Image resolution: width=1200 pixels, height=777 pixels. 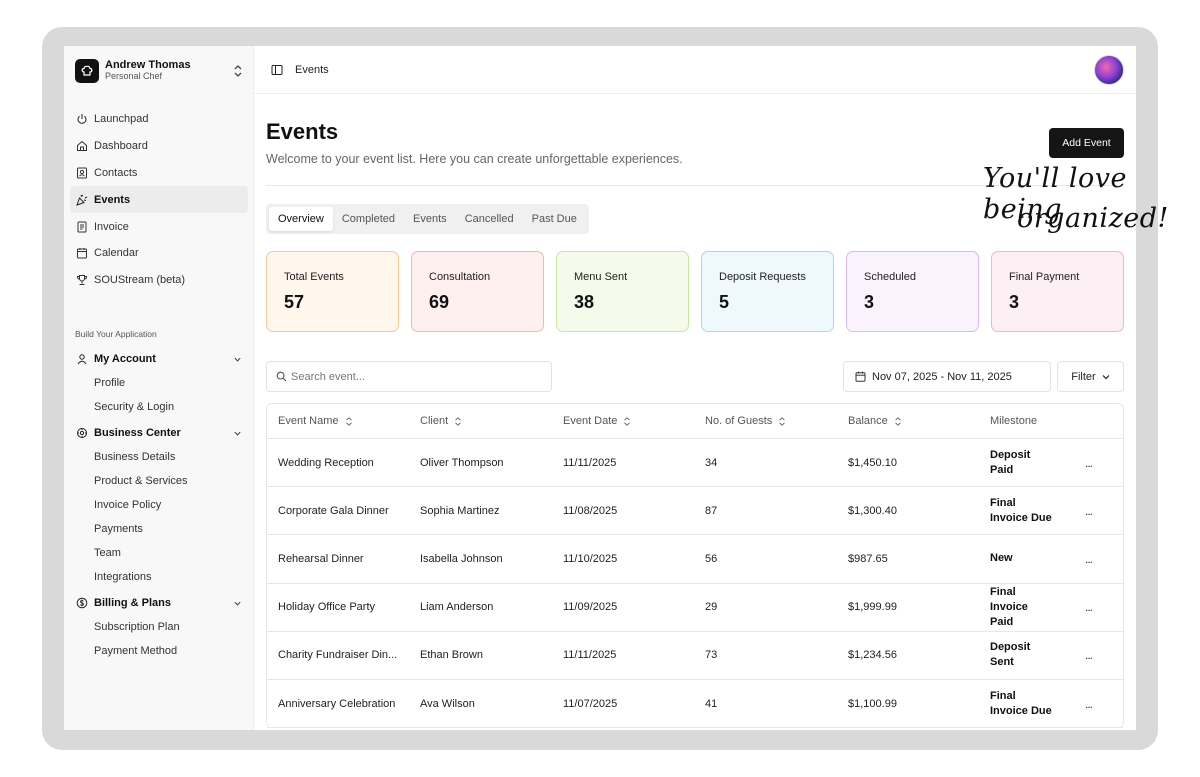 I want to click on tab-cancelled: Cancelled, so click(x=489, y=219).